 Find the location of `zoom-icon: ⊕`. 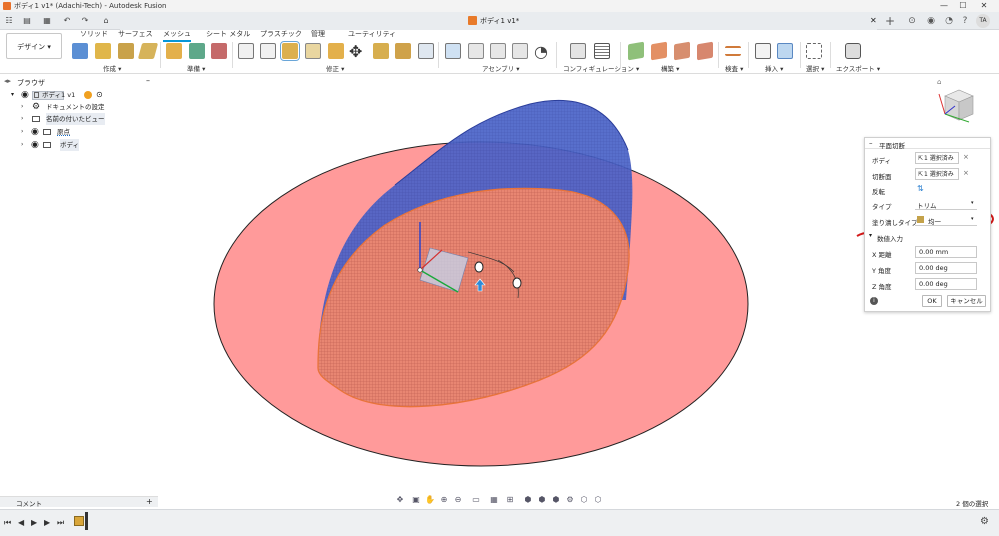

zoom-icon: ⊕ is located at coordinates (444, 500).